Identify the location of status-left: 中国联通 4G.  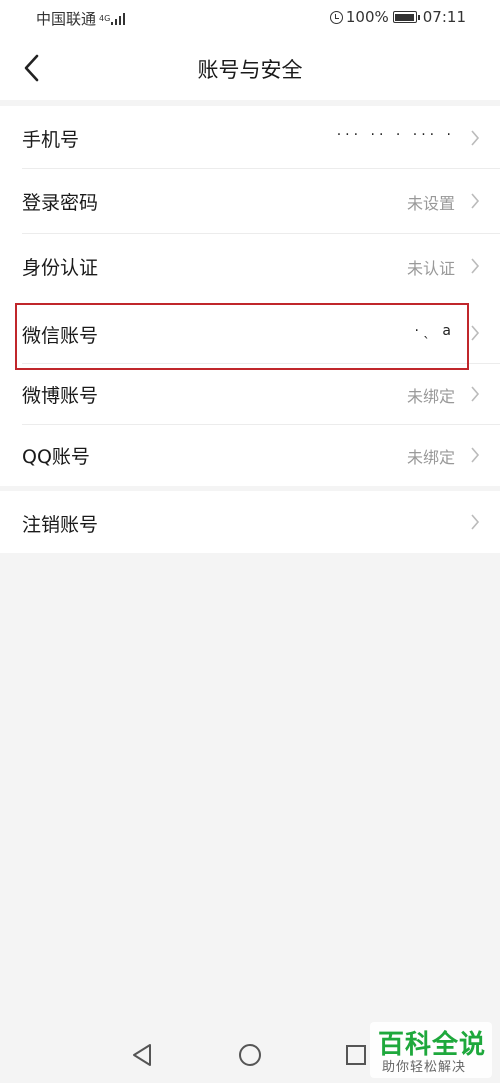
(81, 18).